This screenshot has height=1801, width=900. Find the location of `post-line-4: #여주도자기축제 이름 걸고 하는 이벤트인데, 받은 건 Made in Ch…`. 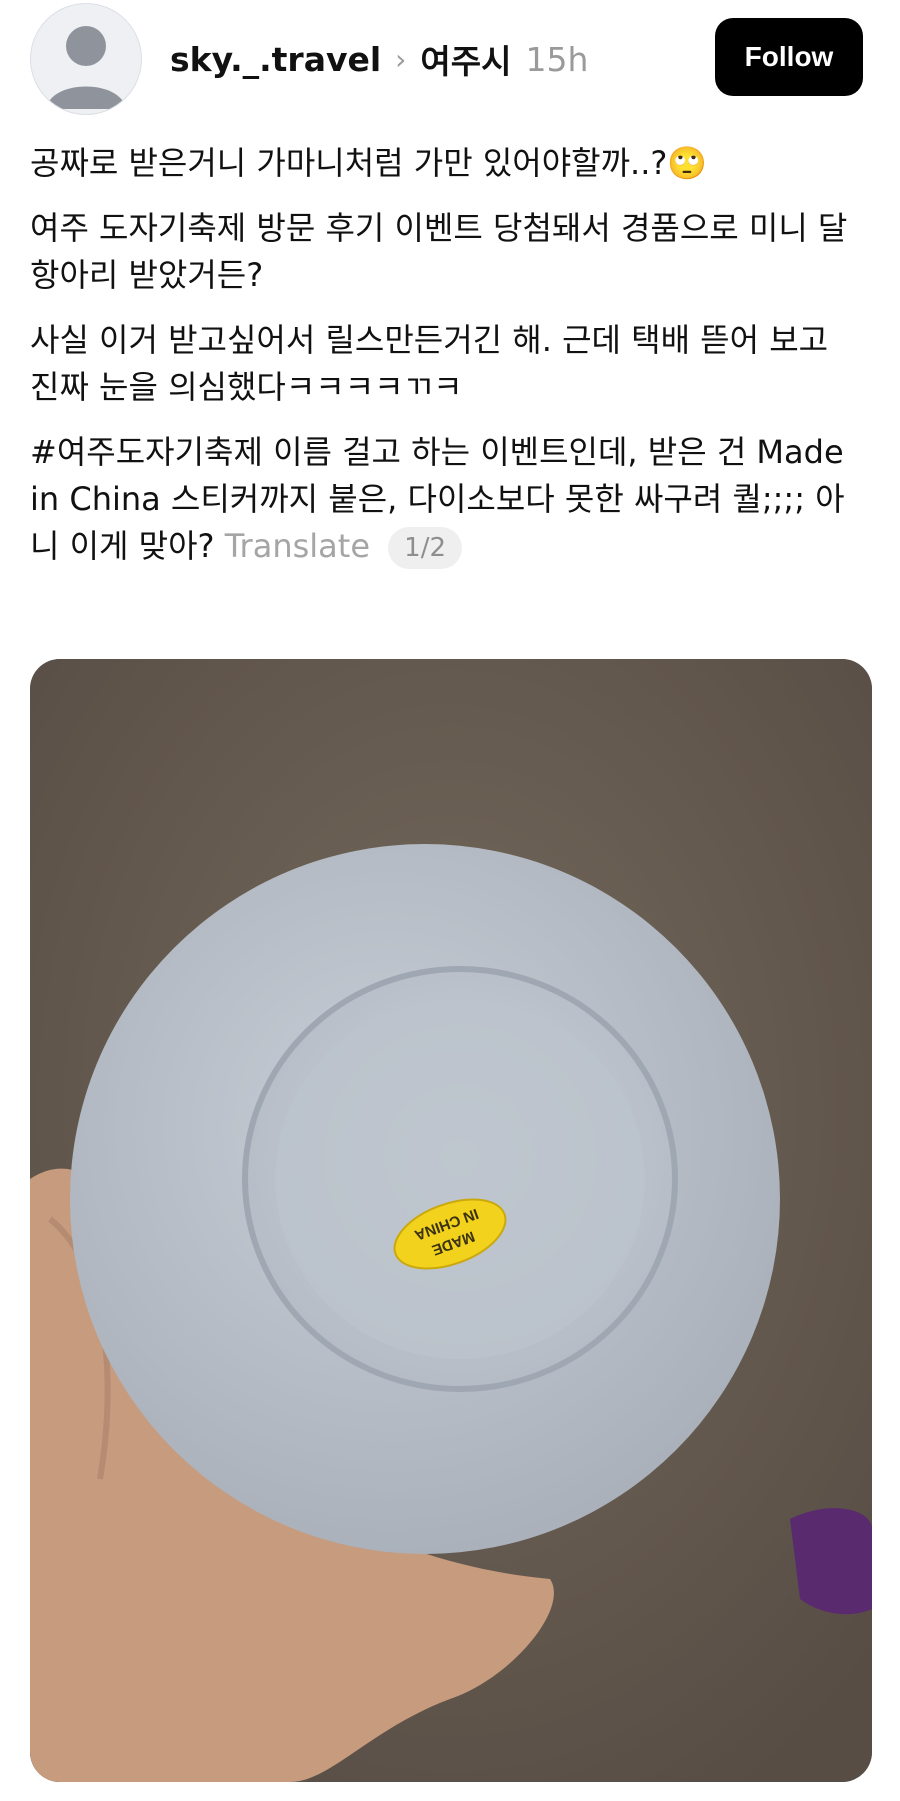

post-line-4: #여주도자기축제 이름 걸고 하는 이벤트인데, 받은 건 Made in Ch… is located at coordinates (445, 499).